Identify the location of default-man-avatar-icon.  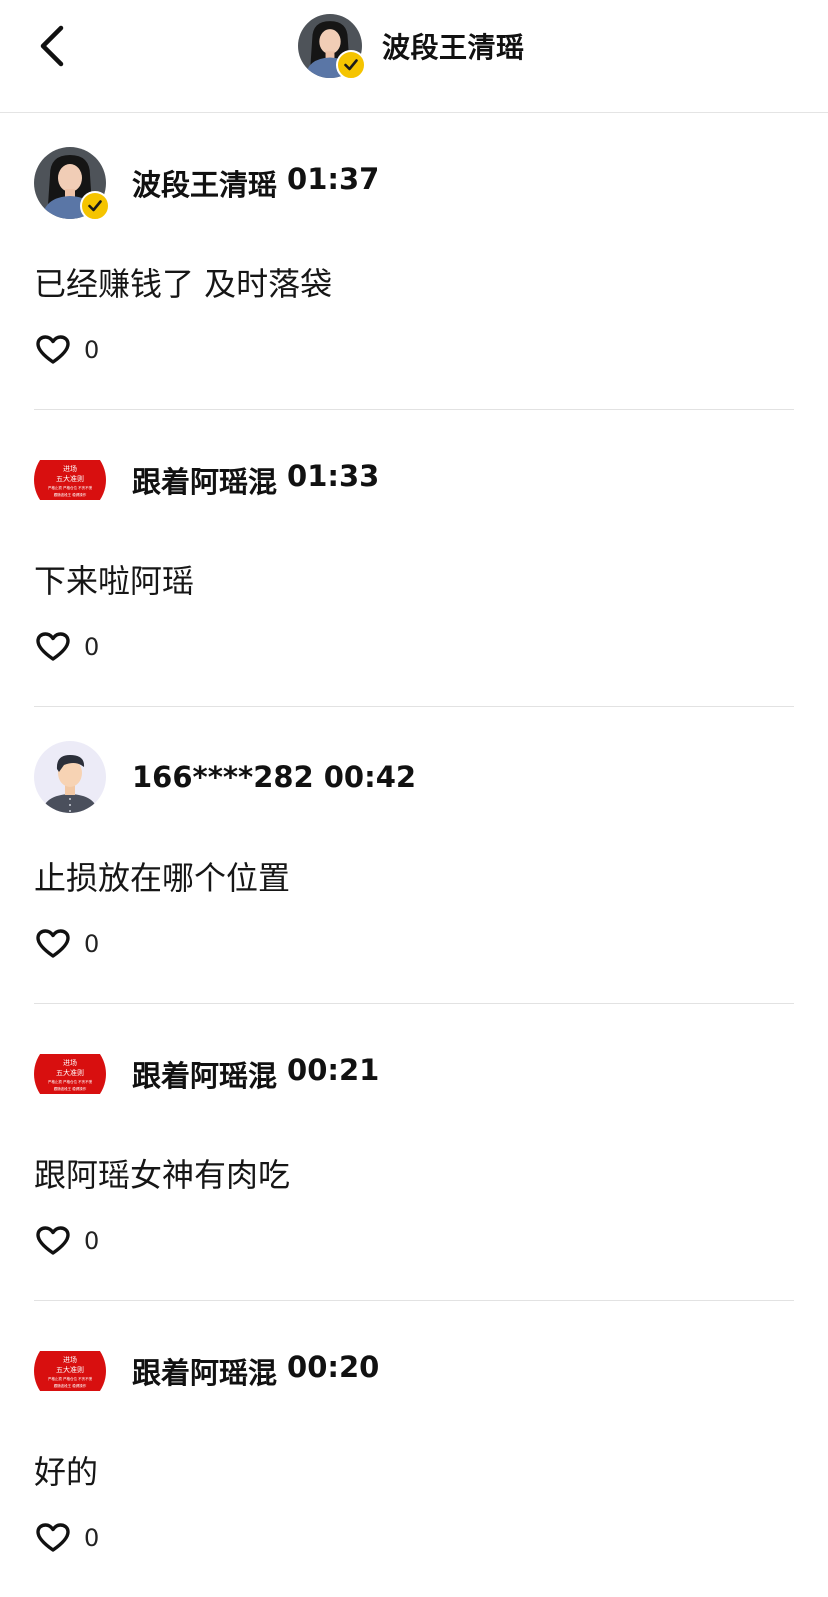
(70, 777).